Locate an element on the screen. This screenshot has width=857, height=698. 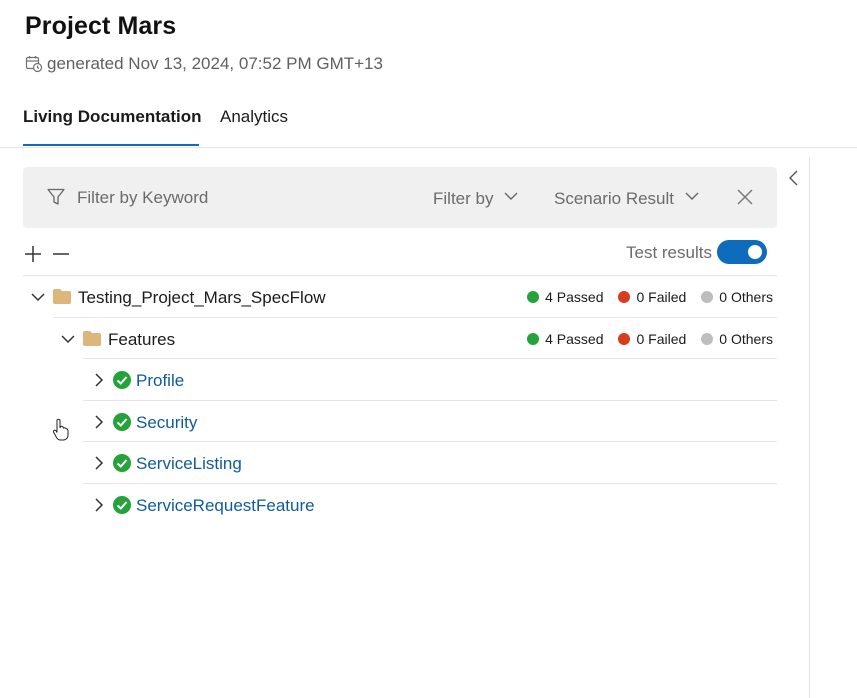
generated-text: generated Nov 13, 2024, 07:52 PM GMT+13 is located at coordinates (215, 63).